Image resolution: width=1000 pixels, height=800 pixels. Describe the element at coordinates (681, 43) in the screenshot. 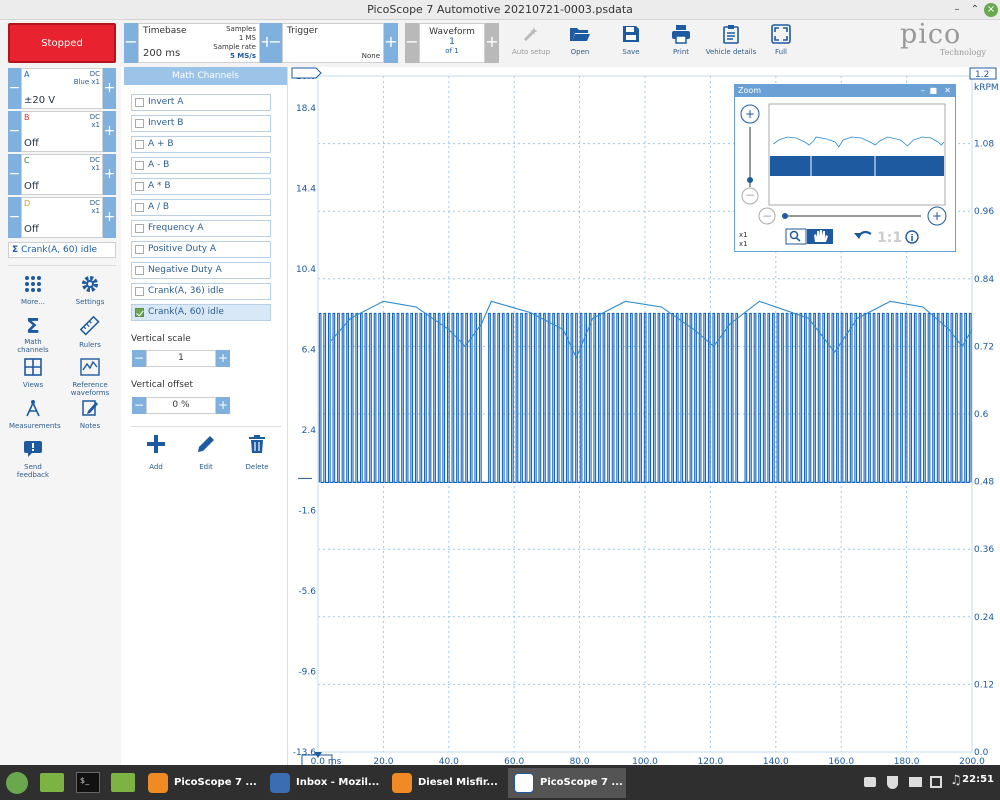

I see `print-button: Print` at that location.